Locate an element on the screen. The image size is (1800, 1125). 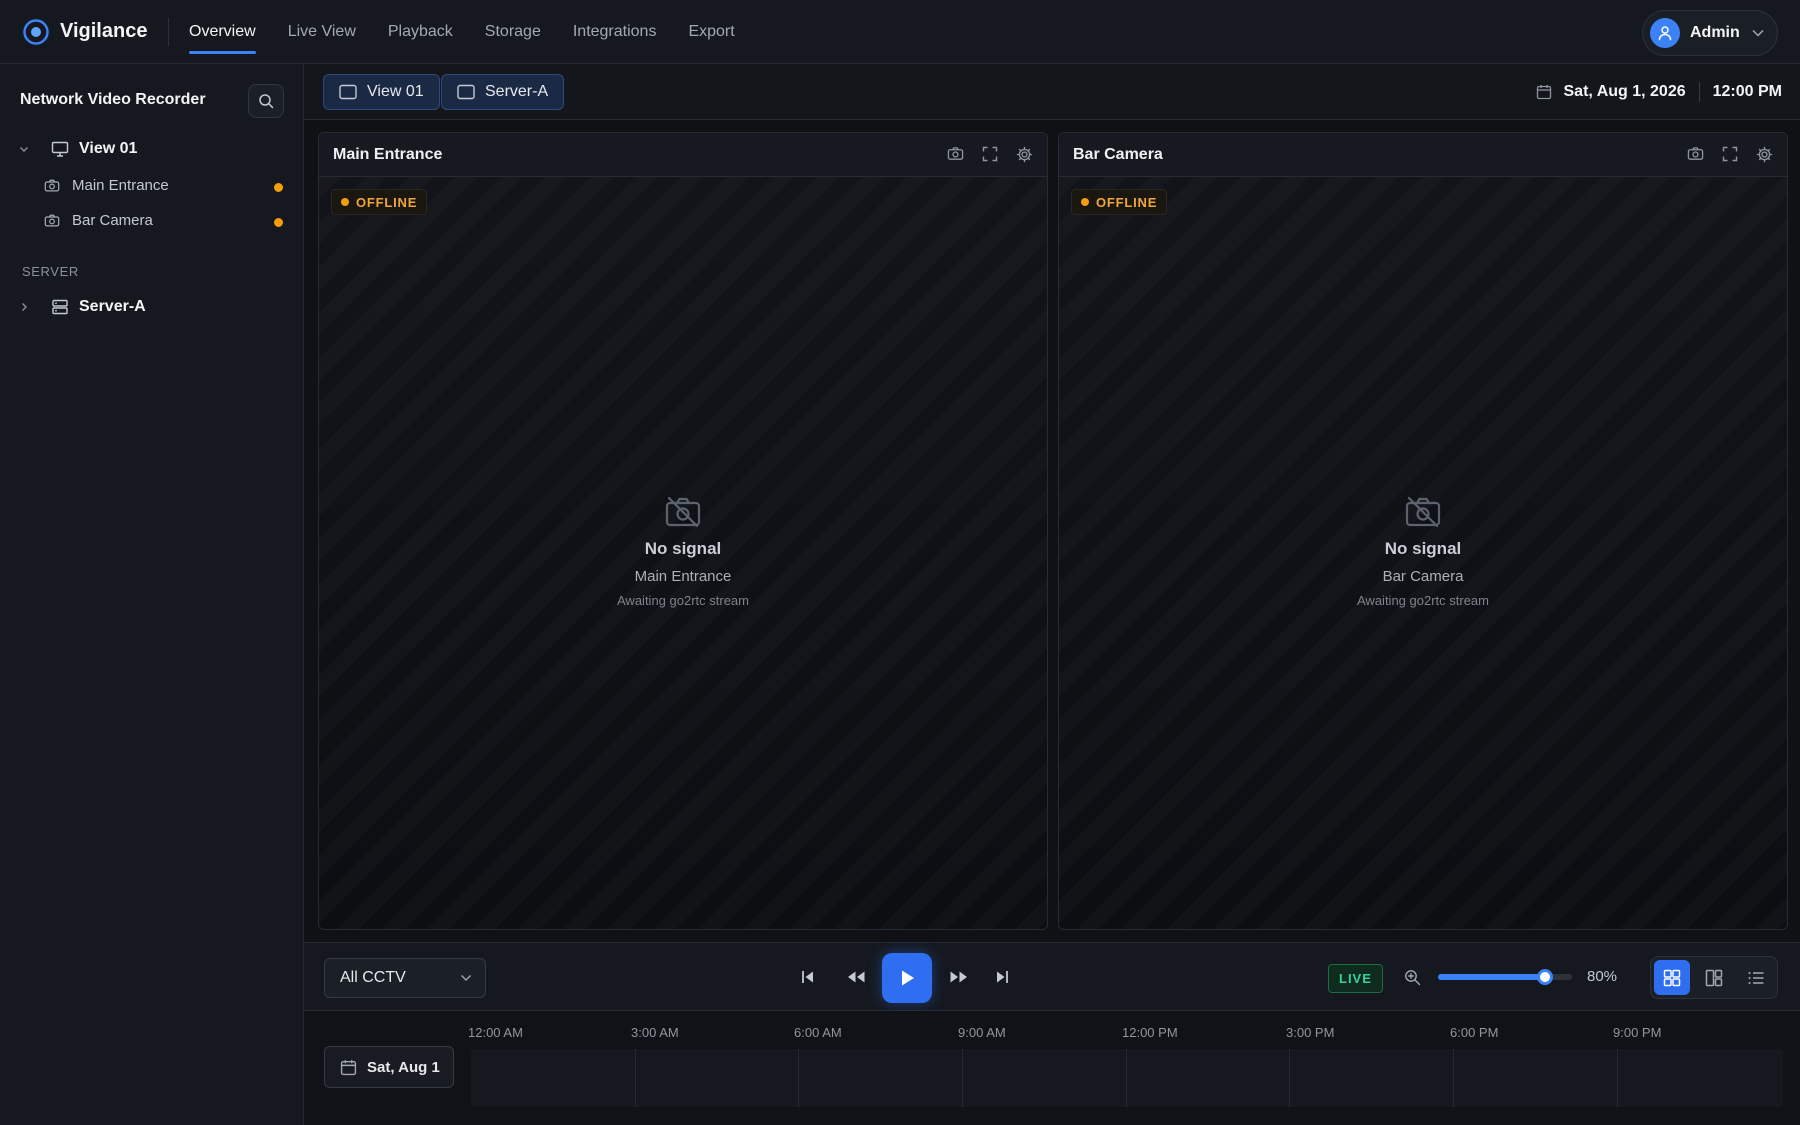
nav-overview: Overview is located at coordinates (222, 32).